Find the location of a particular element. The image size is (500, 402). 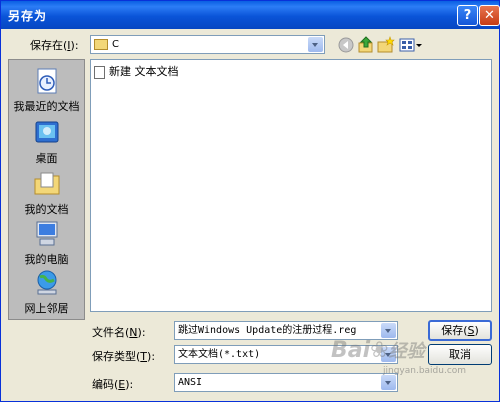

watermark-brand: Bai❀经验 is located at coordinates (378, 350).